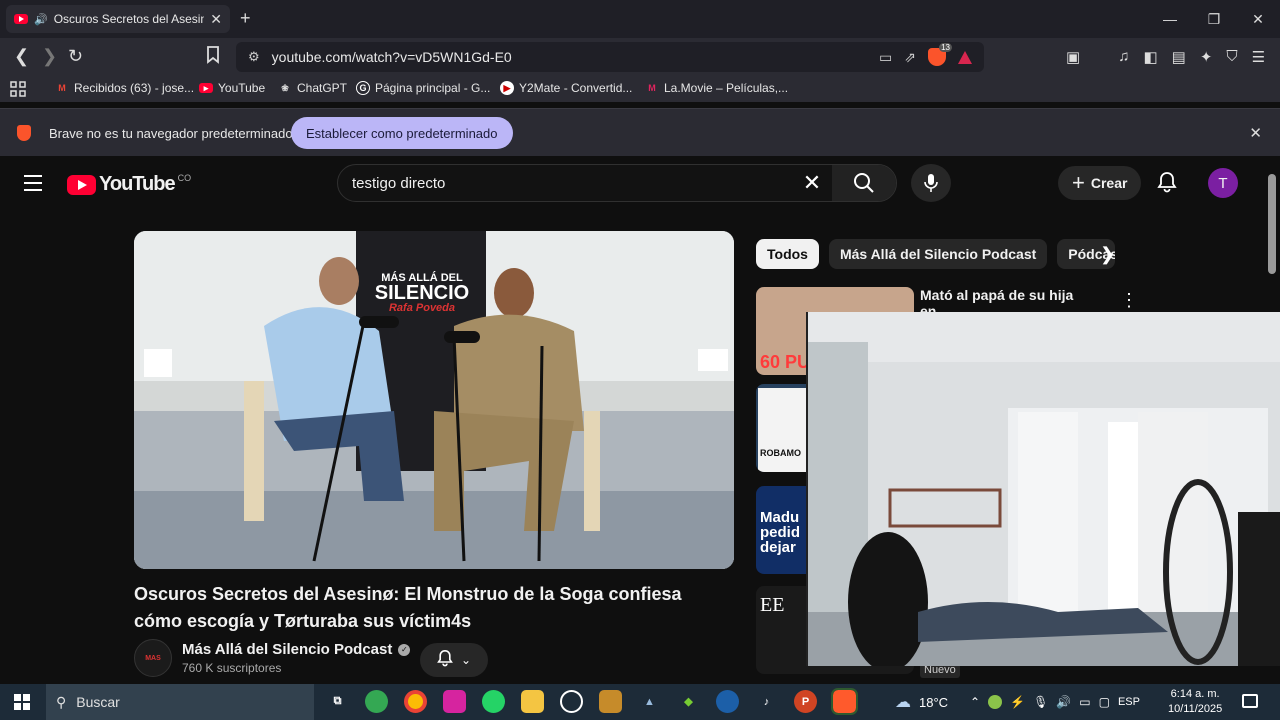 This screenshot has height=720, width=1280. I want to click on bookmark-label: YouTube, so click(242, 88).